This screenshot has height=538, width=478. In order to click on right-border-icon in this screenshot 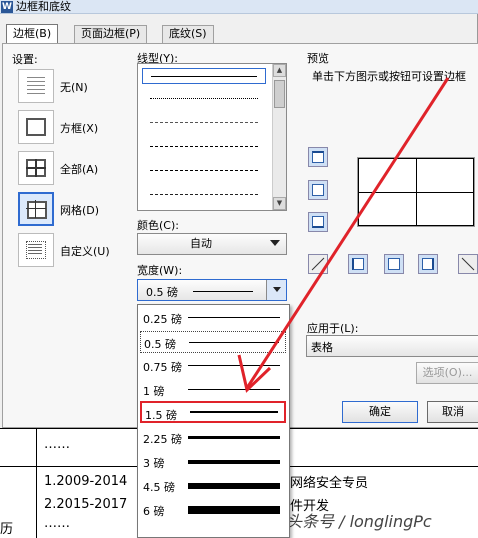, I will do `click(428, 264)`.